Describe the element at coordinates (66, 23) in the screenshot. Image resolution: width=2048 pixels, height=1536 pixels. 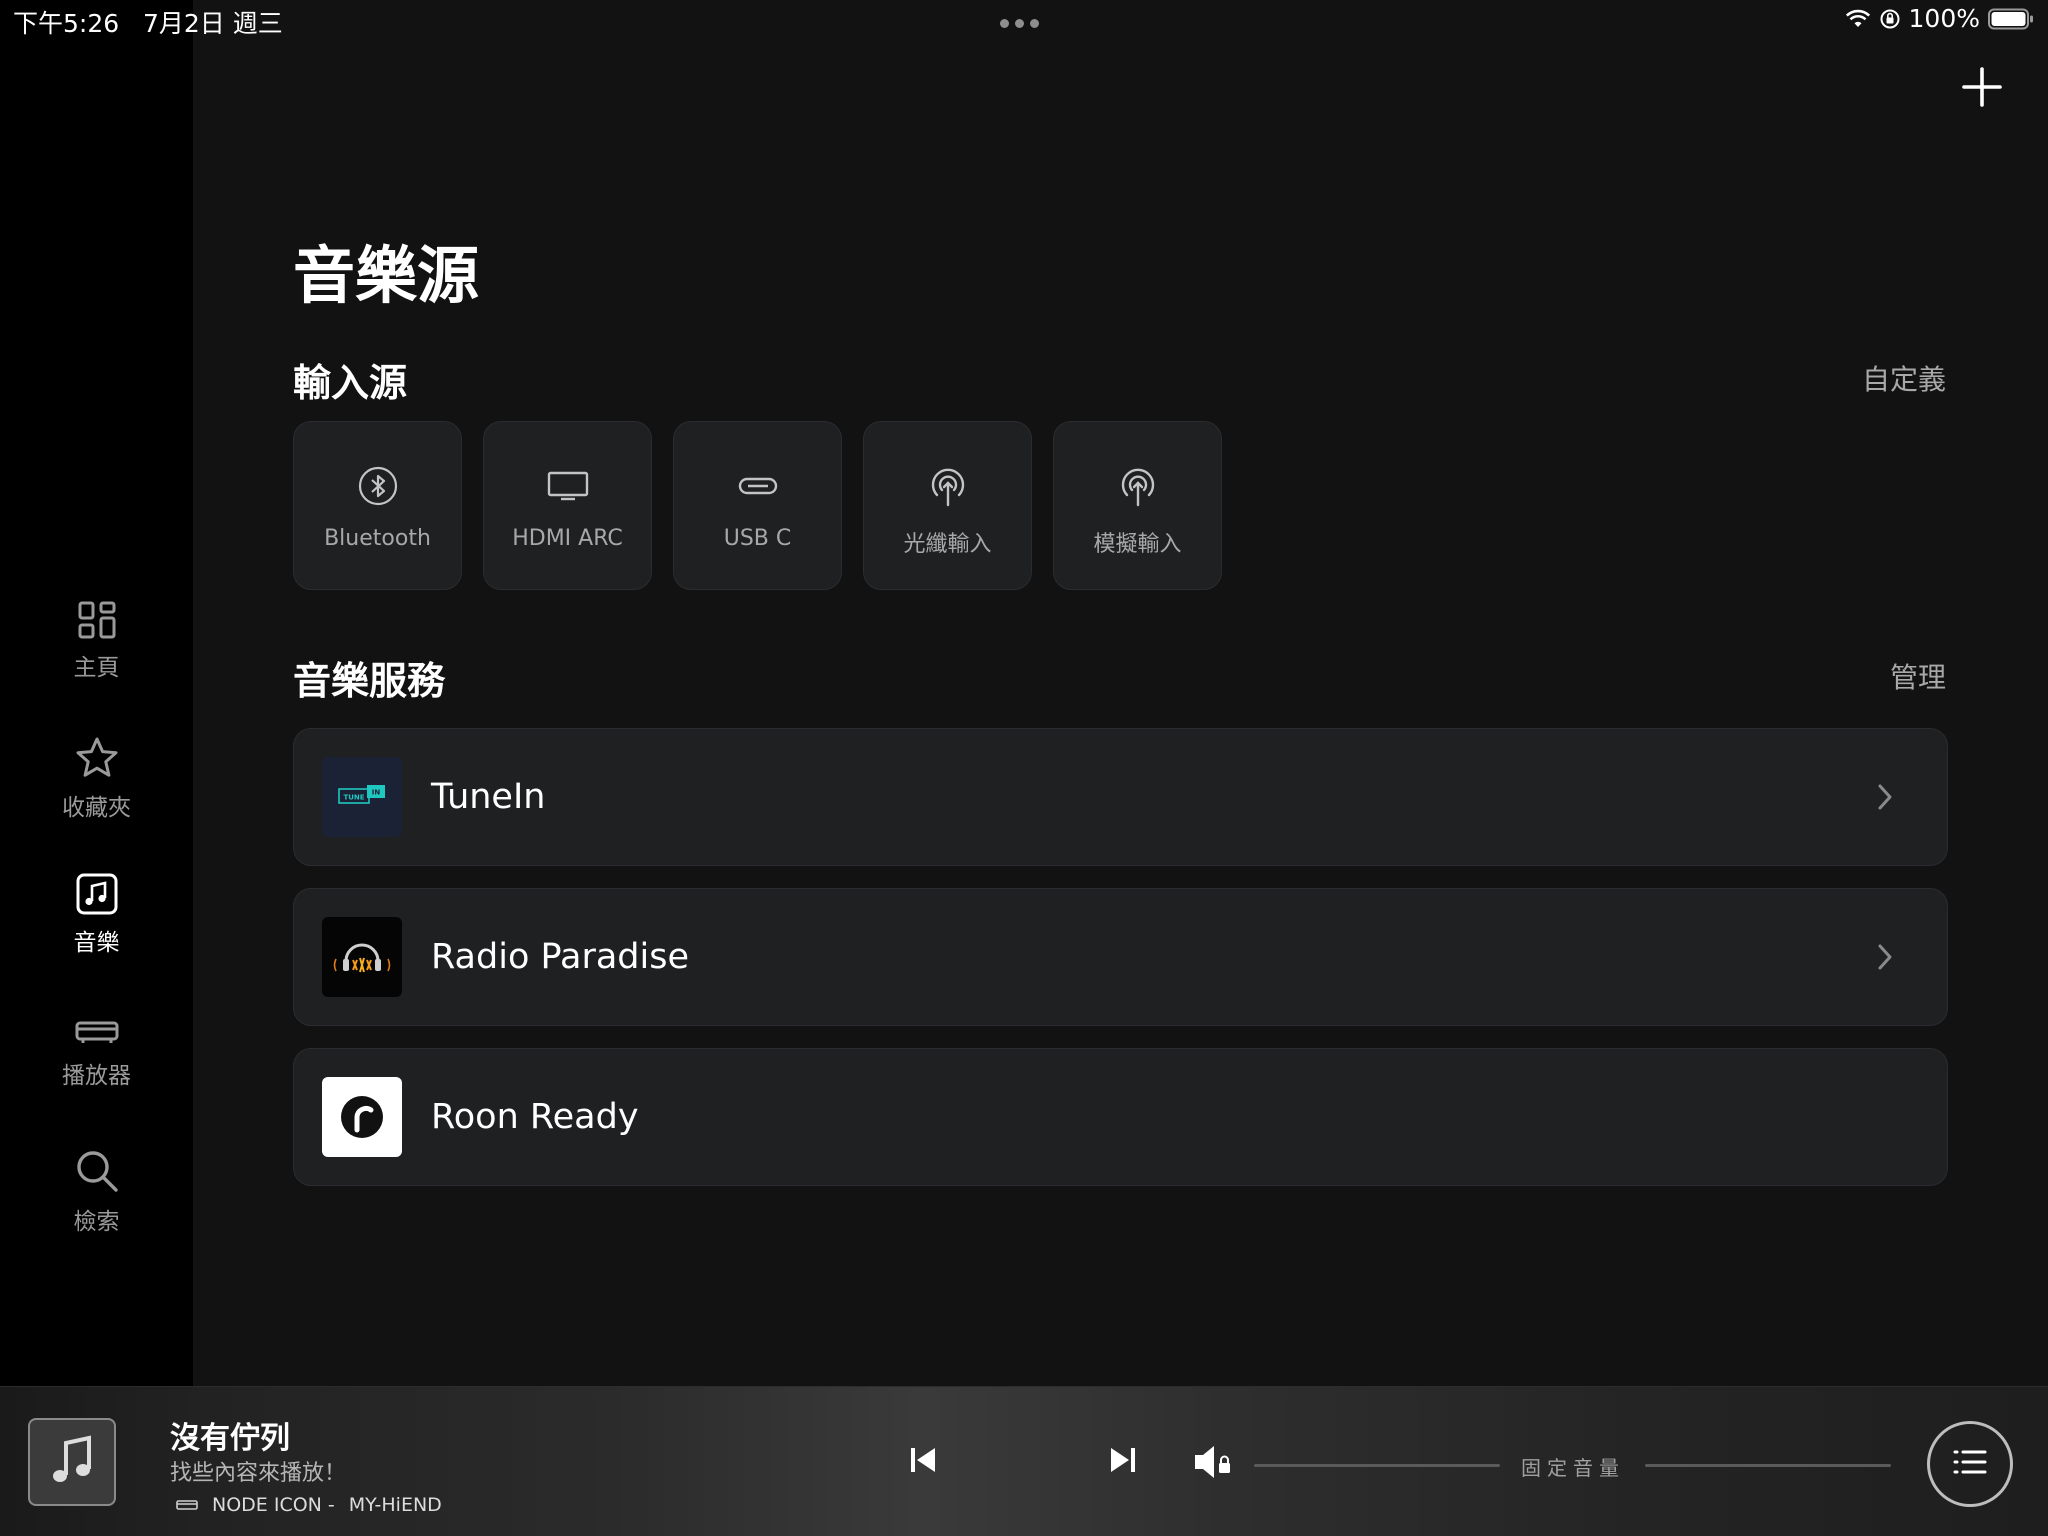
I see `status-clock: 下午5:26` at that location.